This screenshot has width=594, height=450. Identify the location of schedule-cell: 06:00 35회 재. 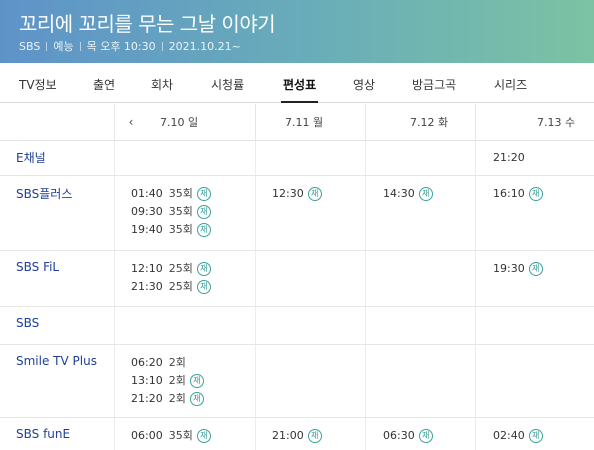
(171, 436).